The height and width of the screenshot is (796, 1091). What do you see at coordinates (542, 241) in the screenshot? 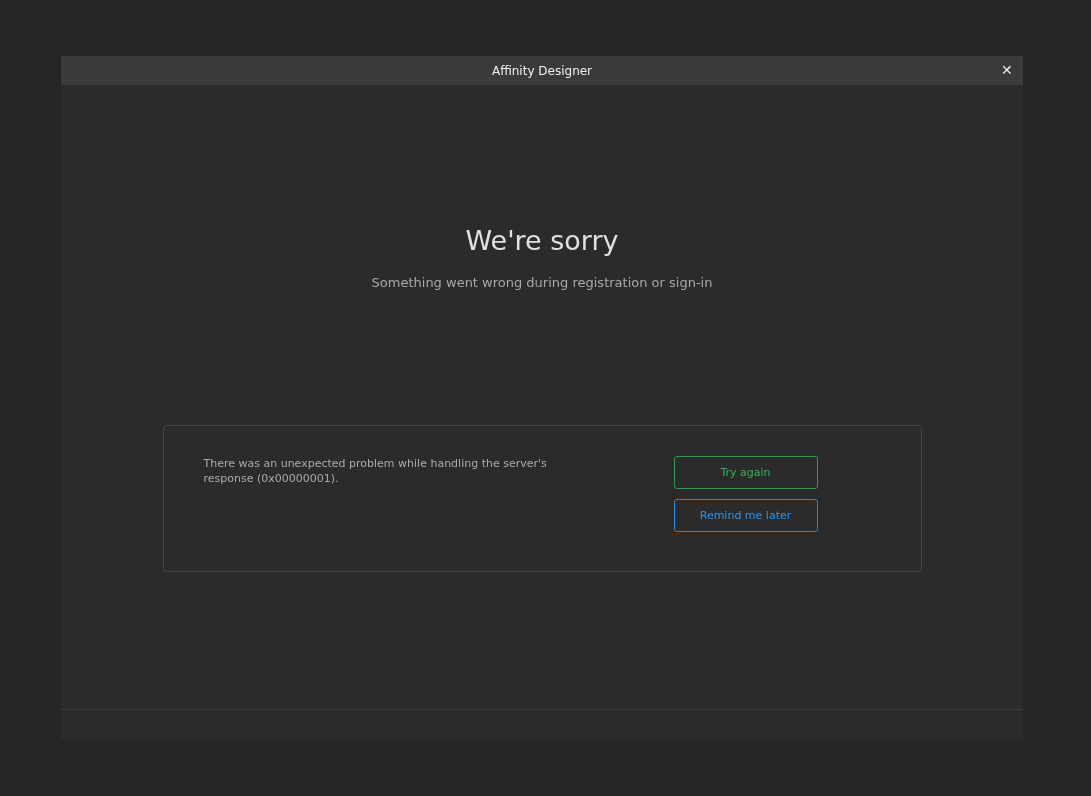
I see `heading: We're sorry` at bounding box center [542, 241].